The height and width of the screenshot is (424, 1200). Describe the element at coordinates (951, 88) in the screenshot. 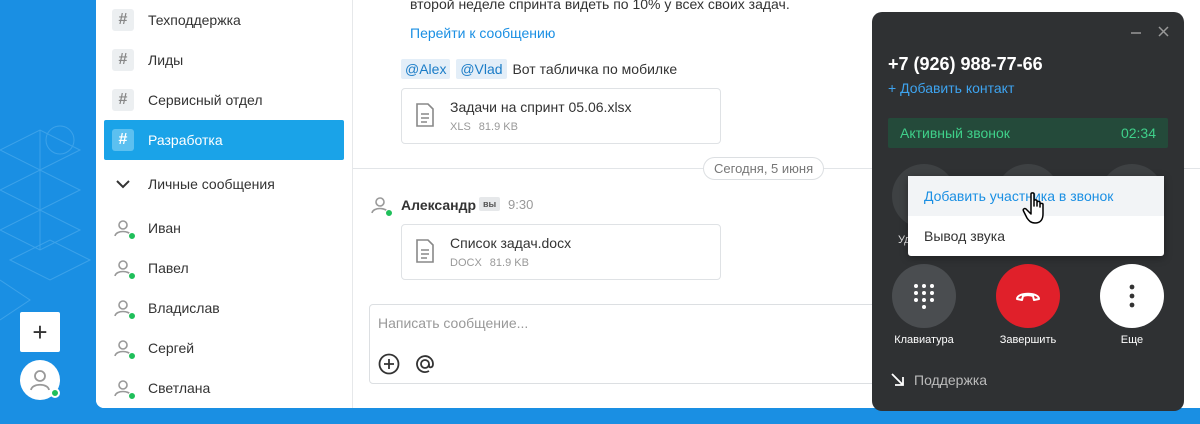

I see `add-contact-link: + Добавить контакт` at that location.